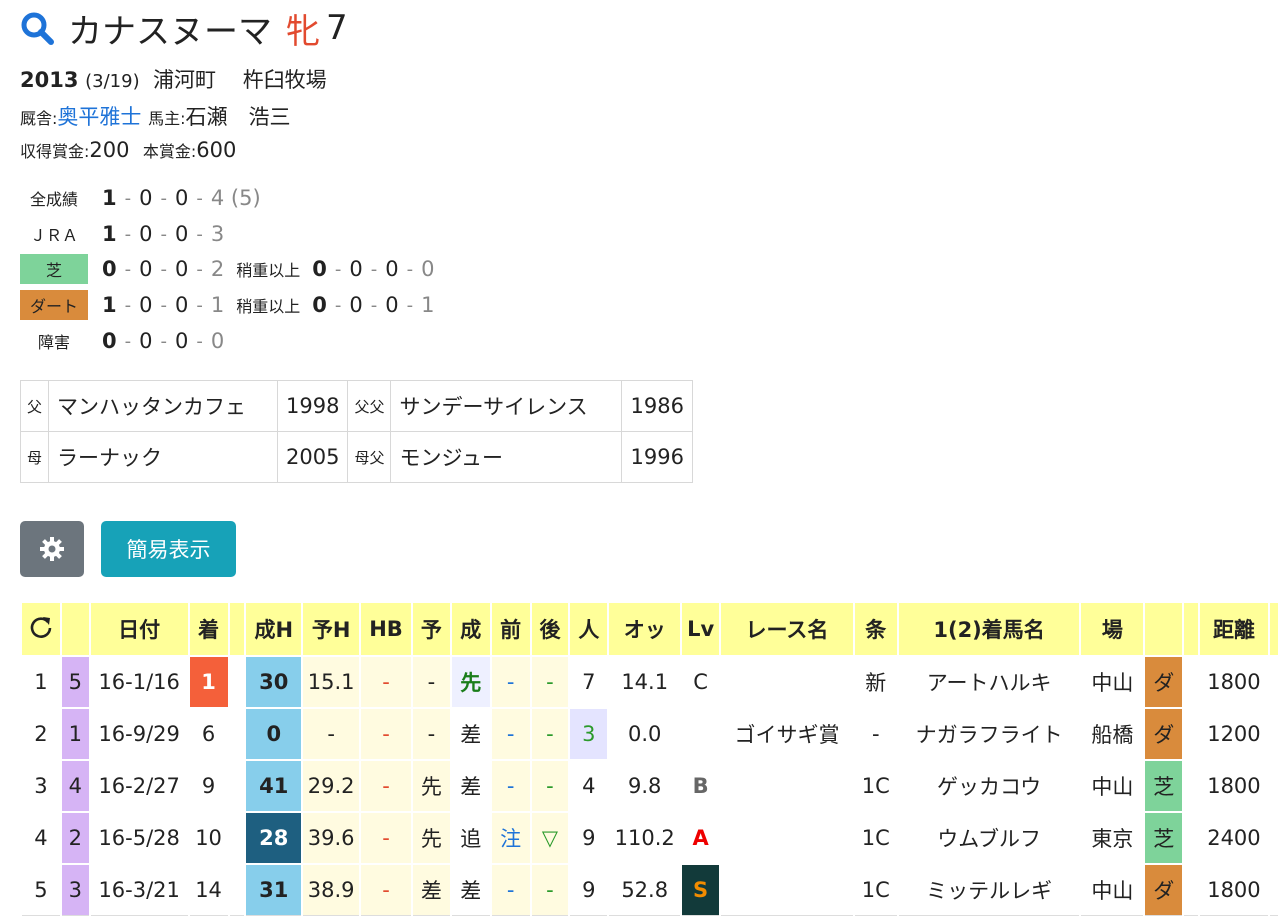 The width and height of the screenshot is (1280, 918). What do you see at coordinates (1234, 629) in the screenshot?
I see `col-dist: 距離` at bounding box center [1234, 629].